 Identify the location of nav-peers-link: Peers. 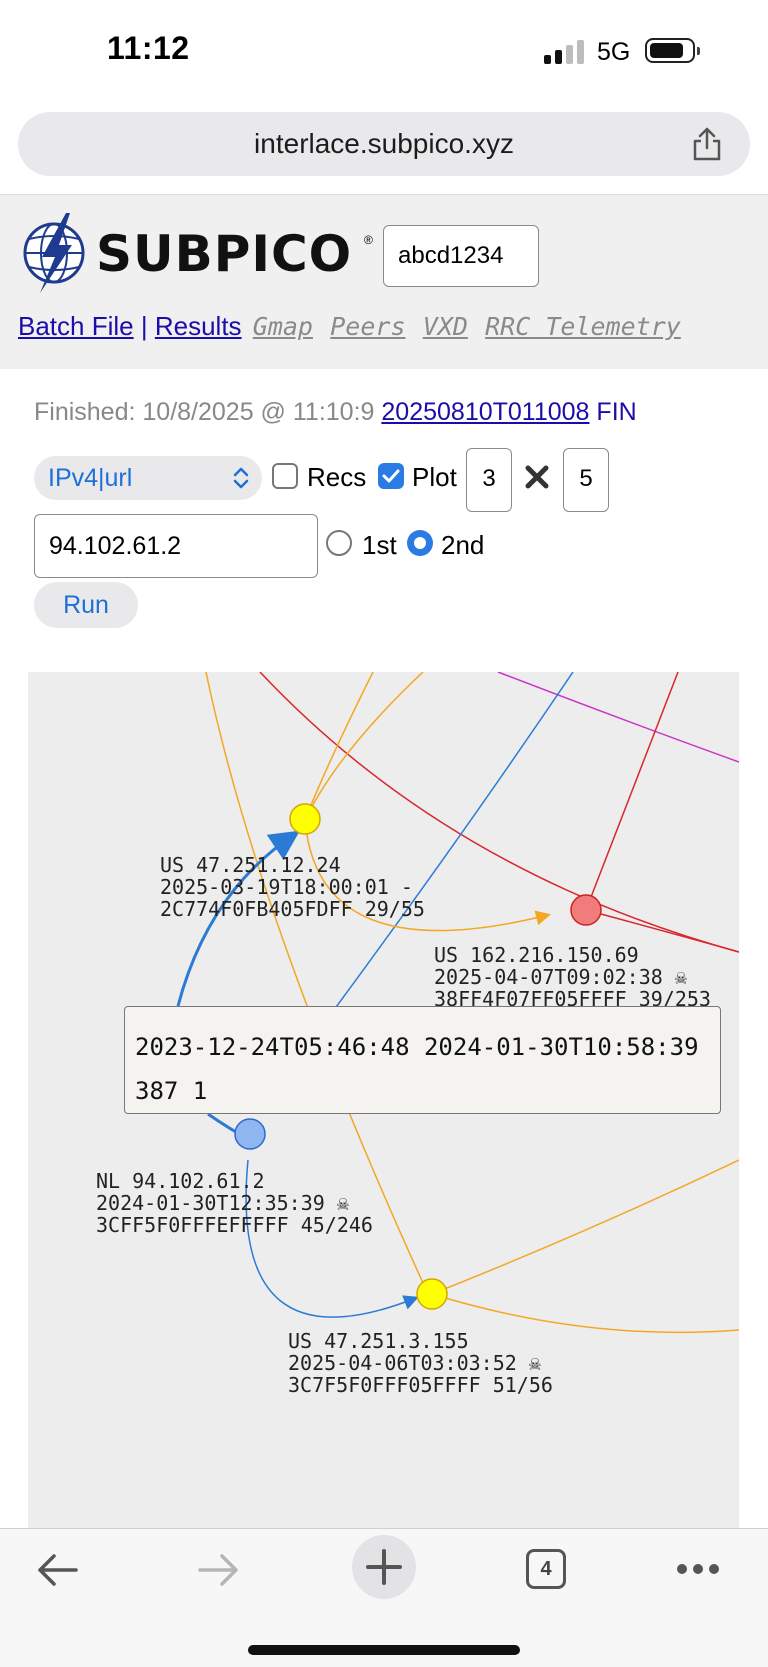
(367, 326).